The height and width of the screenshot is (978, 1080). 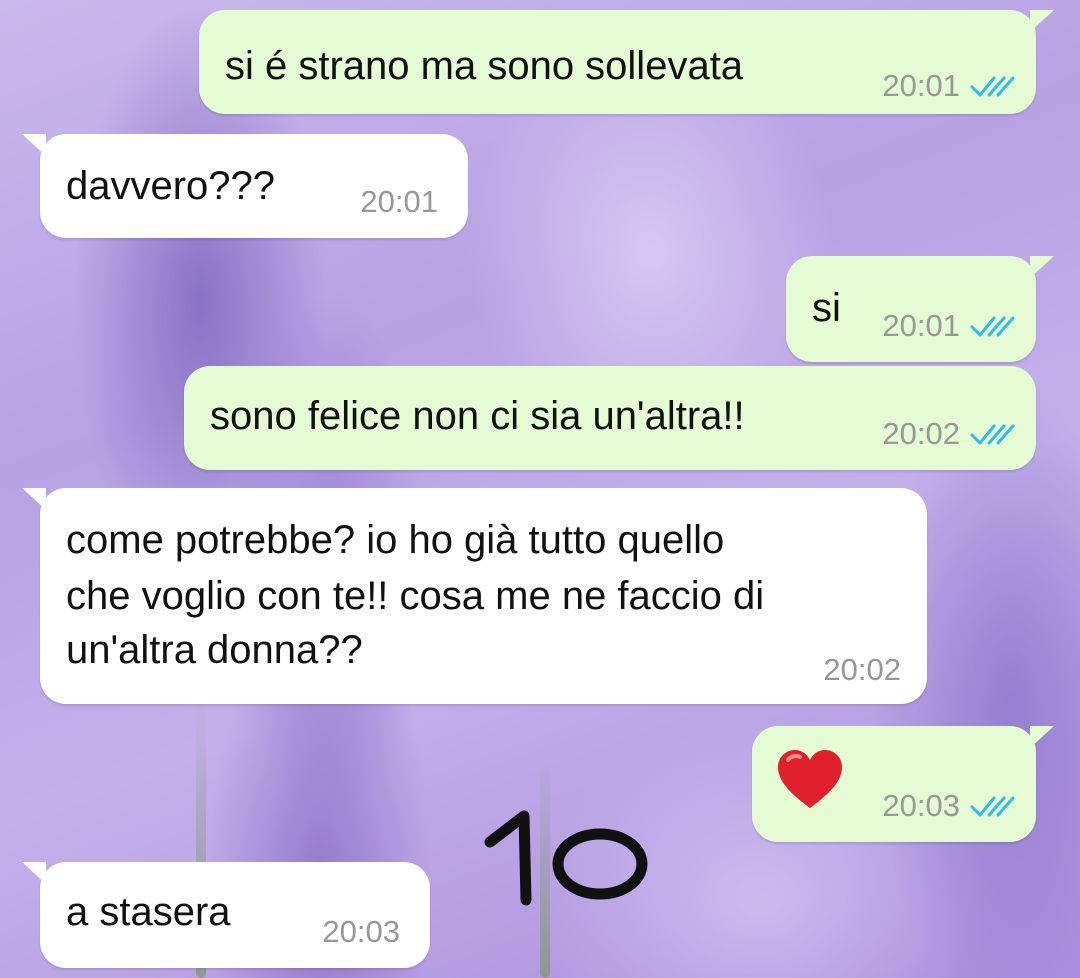 What do you see at coordinates (903, 784) in the screenshot?
I see `message-bubble-outgoing: 20:03` at bounding box center [903, 784].